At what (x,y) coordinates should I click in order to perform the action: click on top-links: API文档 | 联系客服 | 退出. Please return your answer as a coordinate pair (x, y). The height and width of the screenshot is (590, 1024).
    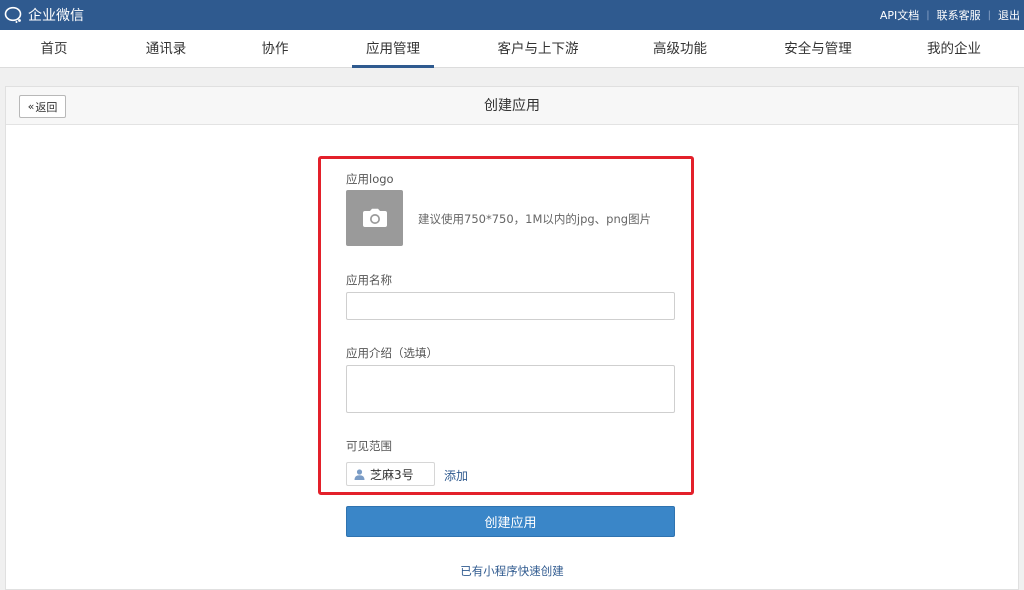
    Looking at the image, I should click on (950, 15).